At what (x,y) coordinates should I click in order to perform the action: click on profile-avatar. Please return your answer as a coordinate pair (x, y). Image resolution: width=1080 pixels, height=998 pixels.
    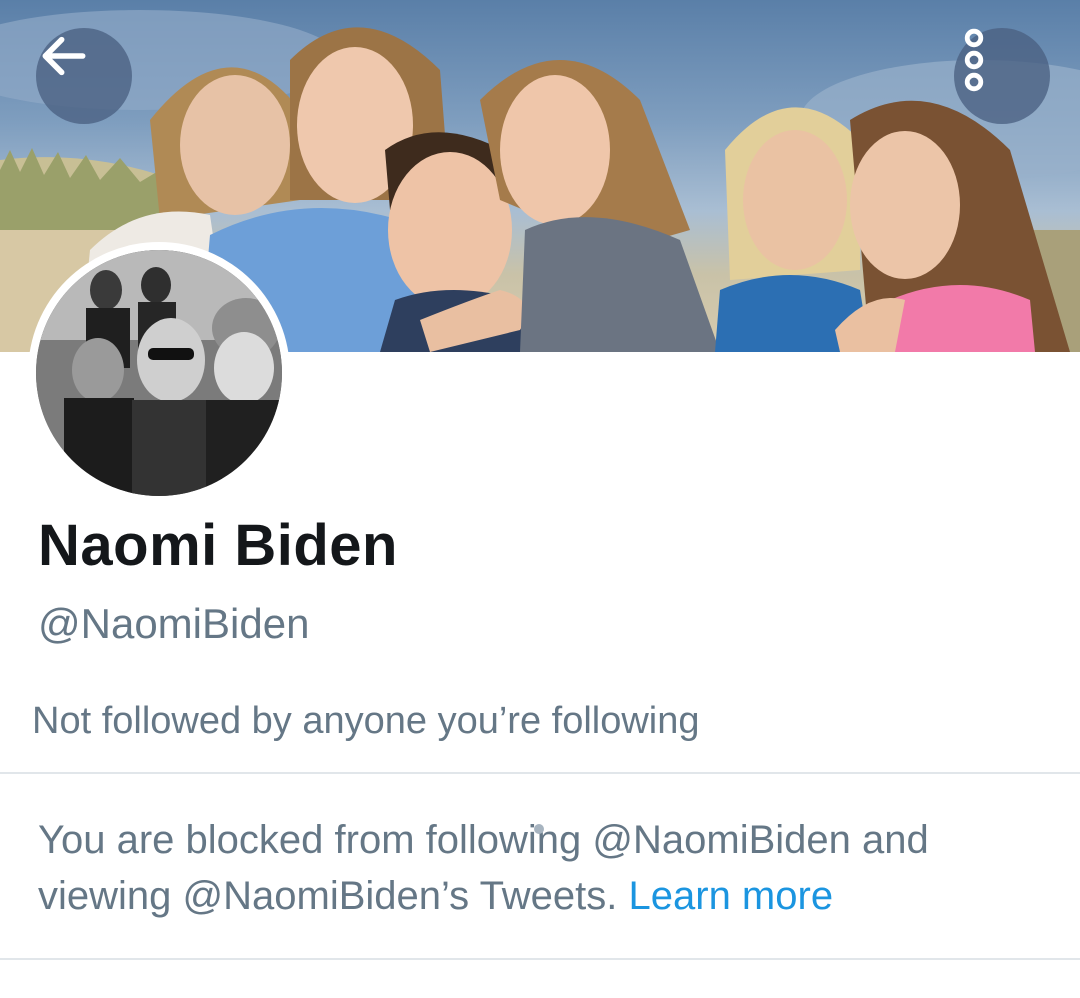
    Looking at the image, I should click on (159, 373).